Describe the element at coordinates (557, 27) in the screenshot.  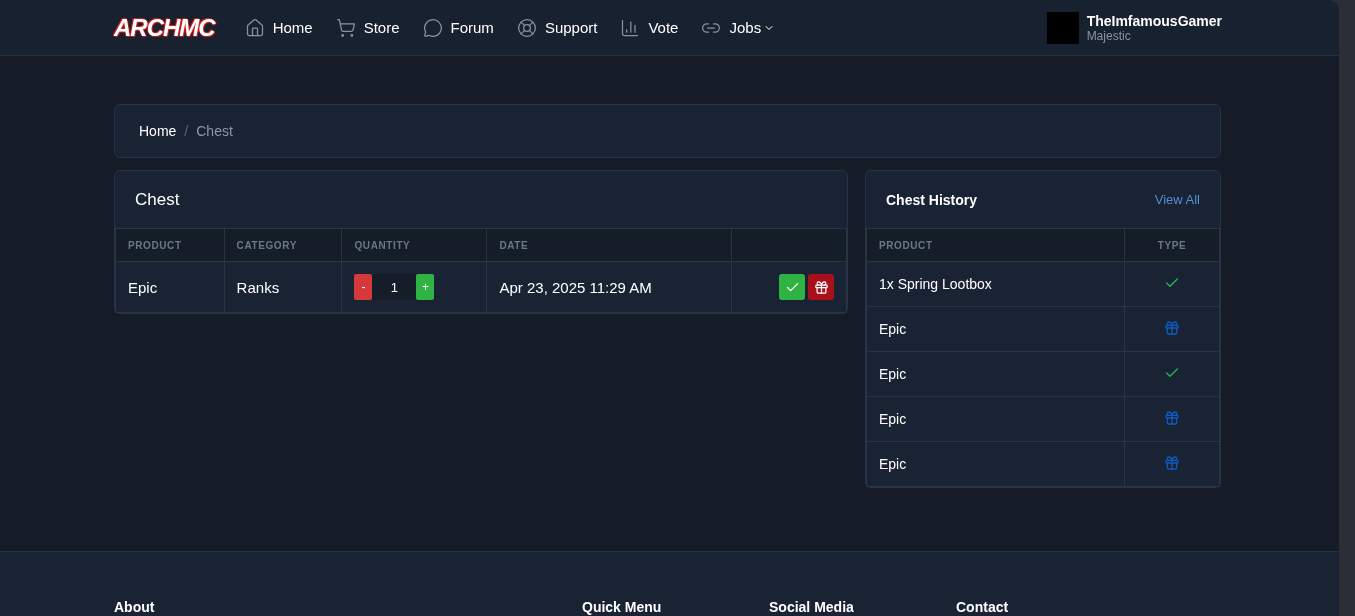
I see `nav-link: Support` at that location.